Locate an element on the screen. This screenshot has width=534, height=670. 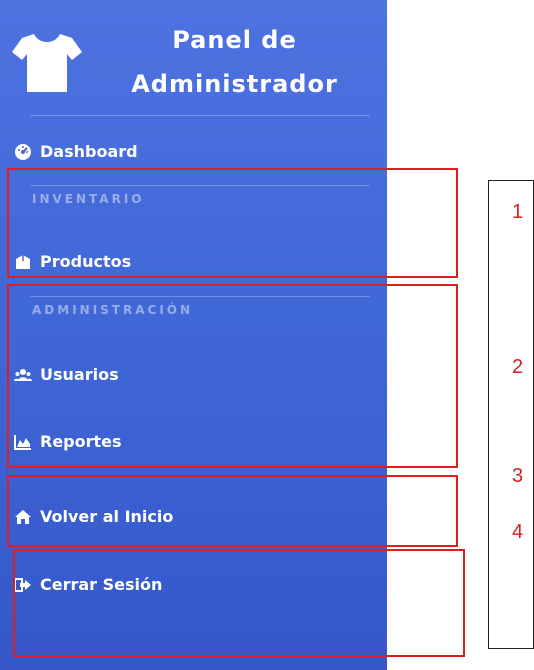
annotation-number-4: 4 is located at coordinates (518, 532).